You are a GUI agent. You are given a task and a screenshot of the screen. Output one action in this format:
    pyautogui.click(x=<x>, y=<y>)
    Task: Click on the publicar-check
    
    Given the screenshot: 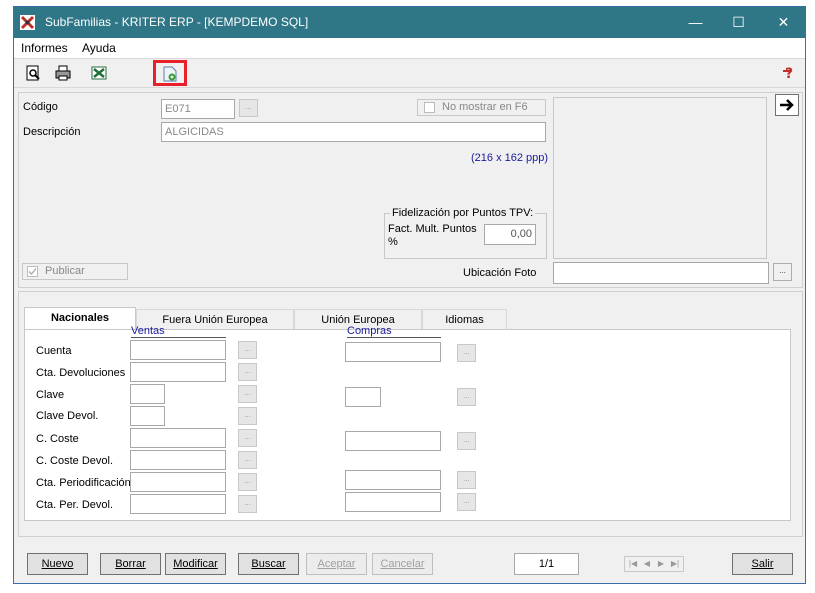 What is the action you would take?
    pyautogui.click(x=32, y=271)
    